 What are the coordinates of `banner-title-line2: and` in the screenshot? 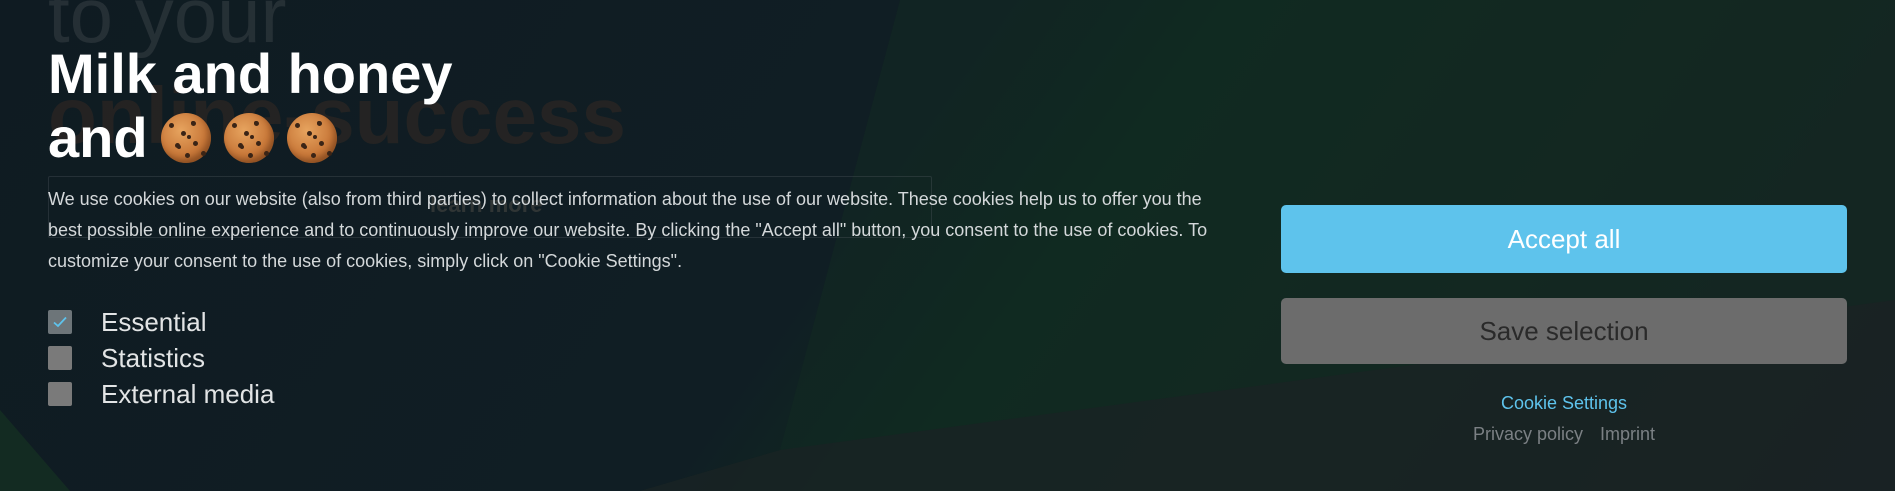 It's located at (250, 138).